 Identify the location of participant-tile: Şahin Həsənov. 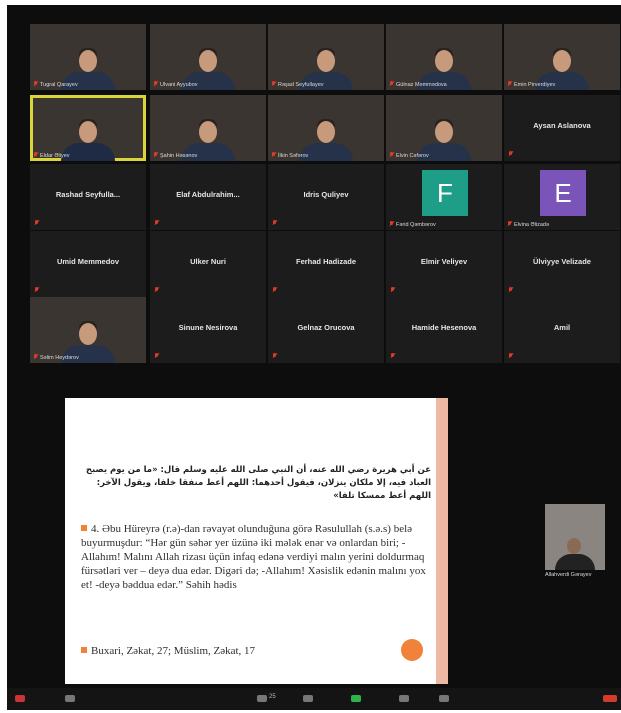
(208, 128).